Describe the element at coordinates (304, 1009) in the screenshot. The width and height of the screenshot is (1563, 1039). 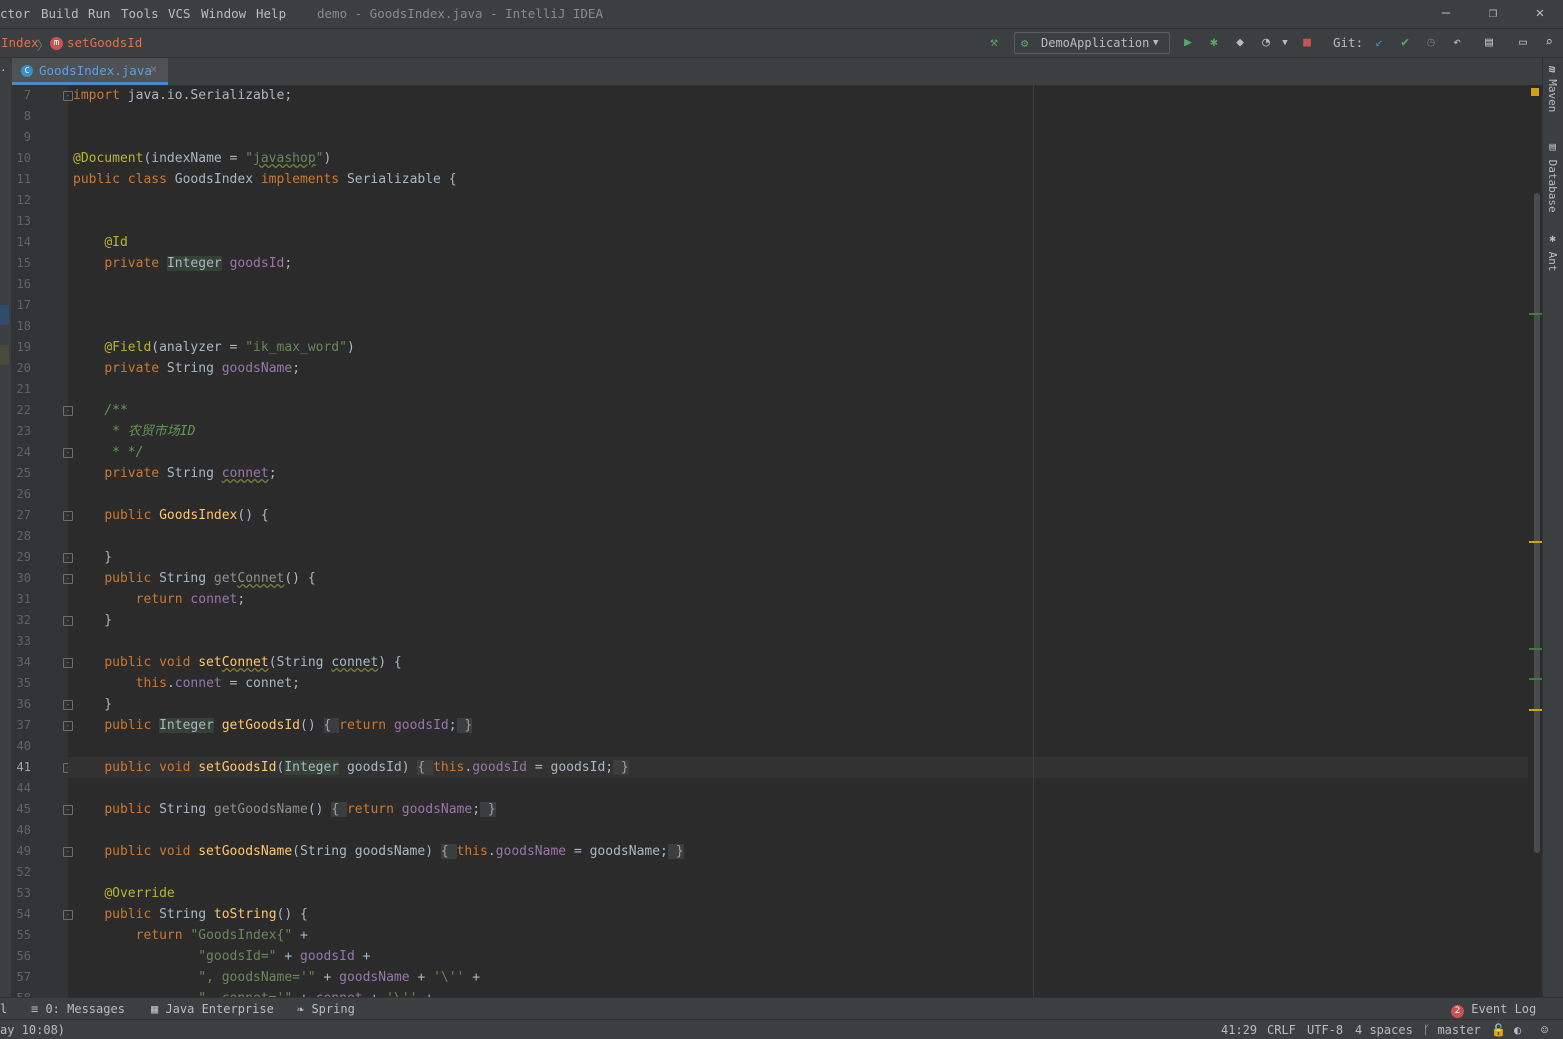
I see `spring-leaf-icon: ❧` at that location.